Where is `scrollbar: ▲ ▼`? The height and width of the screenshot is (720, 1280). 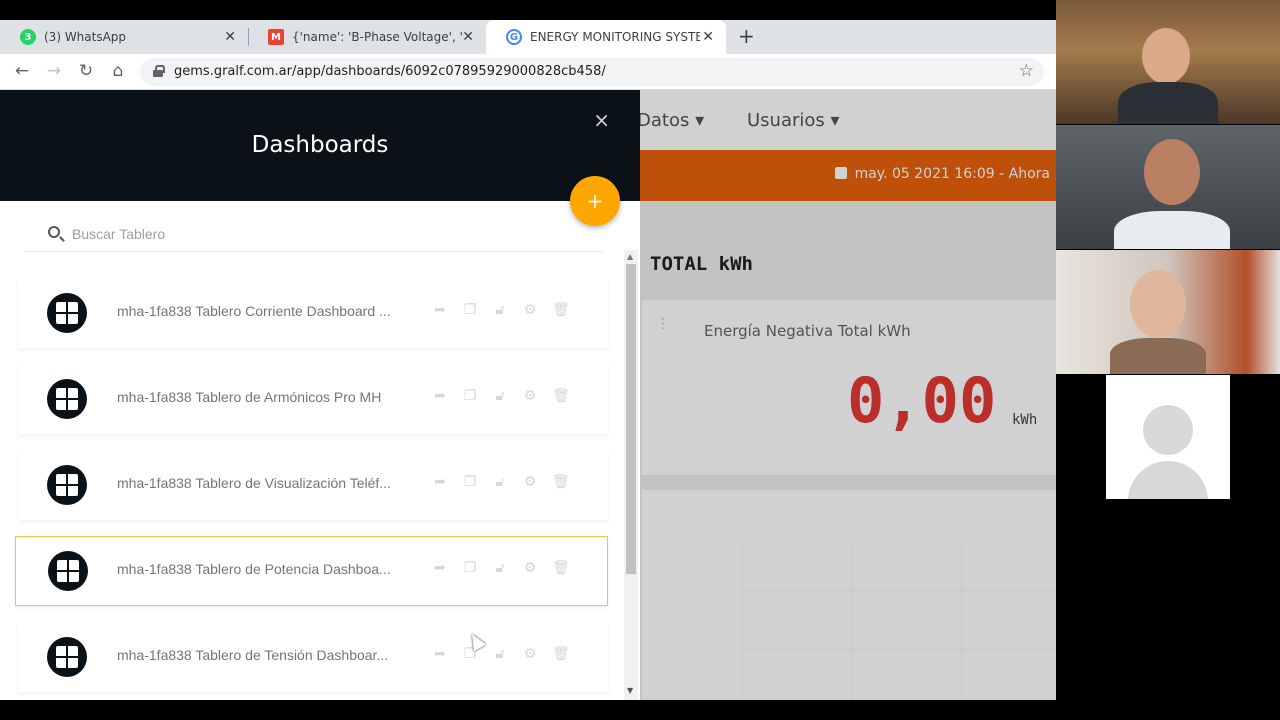
scrollbar: ▲ ▼ is located at coordinates (631, 475).